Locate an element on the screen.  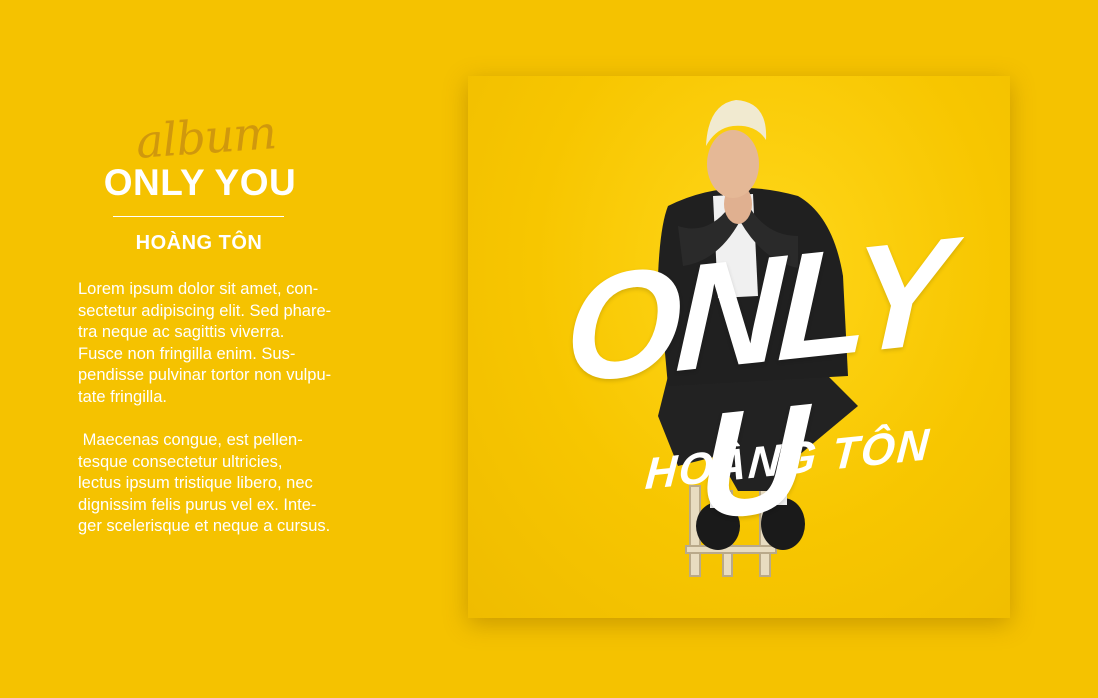
album-title: ONLY YOU is located at coordinates (200, 182).